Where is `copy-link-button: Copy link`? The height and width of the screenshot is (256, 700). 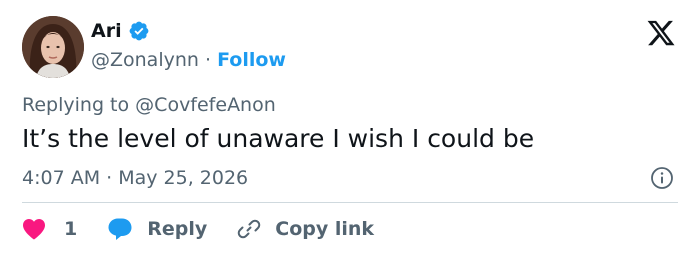
copy-link-button: Copy link is located at coordinates (305, 229).